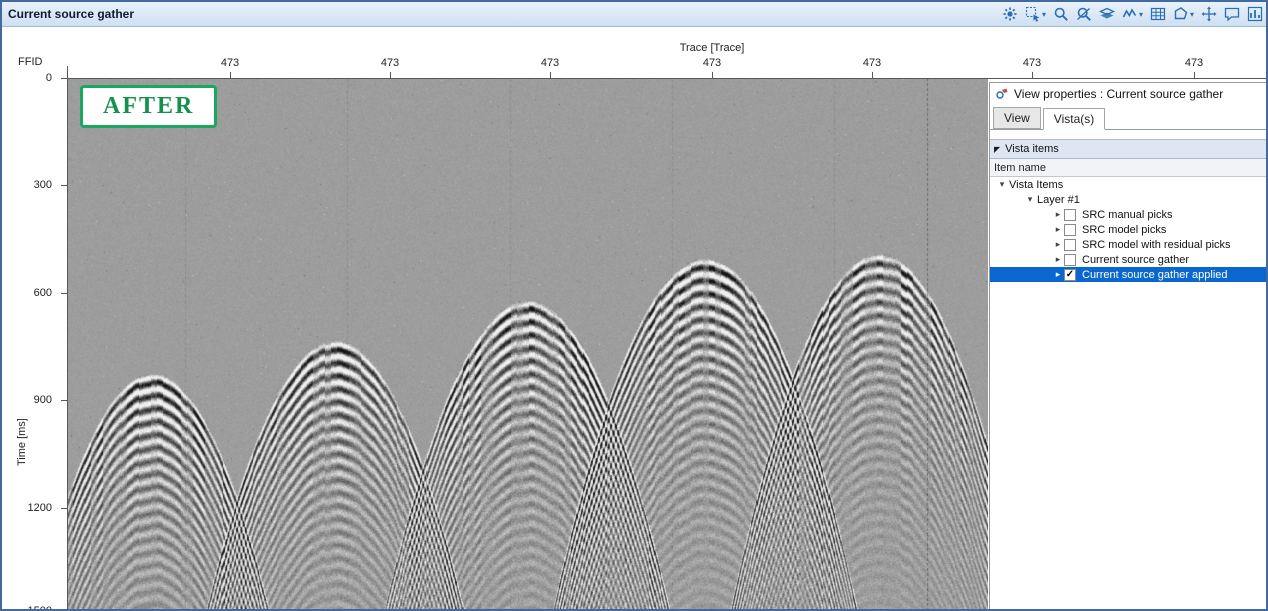 The height and width of the screenshot is (611, 1268). Describe the element at coordinates (1156, 244) in the screenshot. I see `tree-item-label: SRC model with residual picks` at that location.